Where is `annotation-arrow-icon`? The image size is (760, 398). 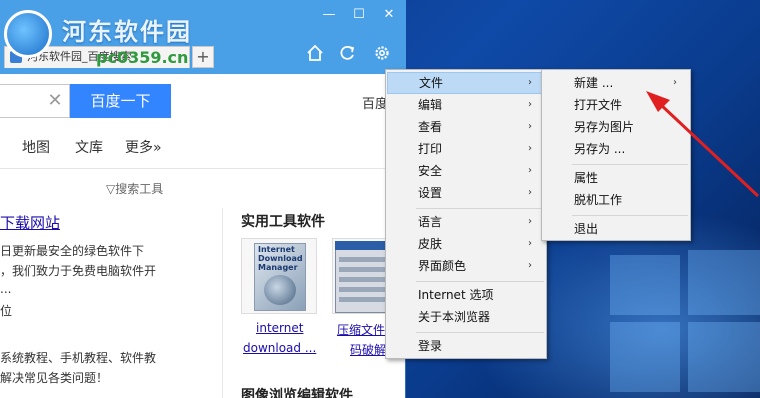
annotation-arrow-icon is located at coordinates (703, 144).